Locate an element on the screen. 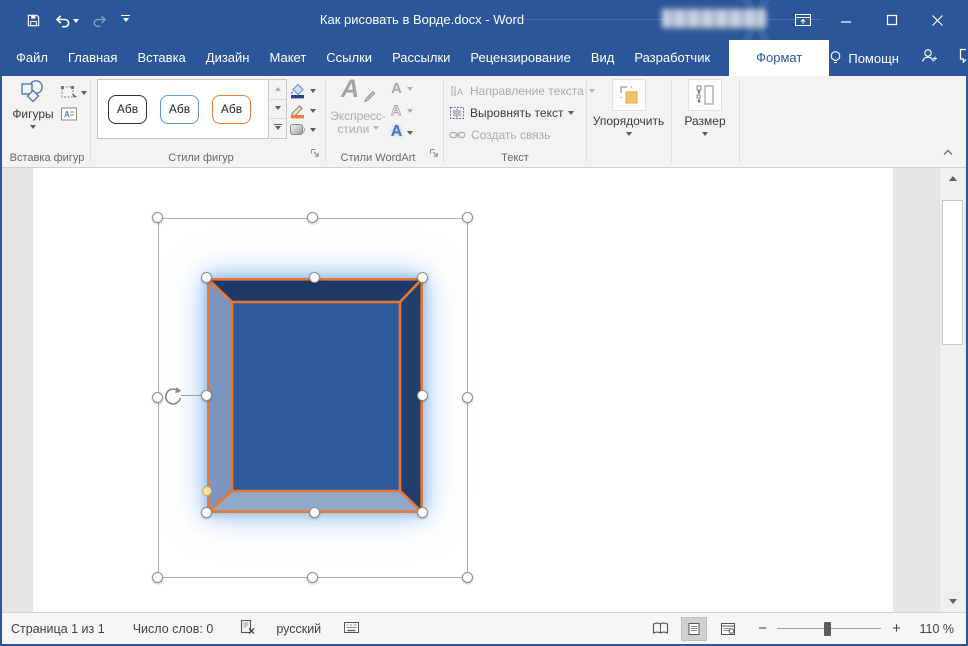  svg-text: А is located at coordinates (396, 110).